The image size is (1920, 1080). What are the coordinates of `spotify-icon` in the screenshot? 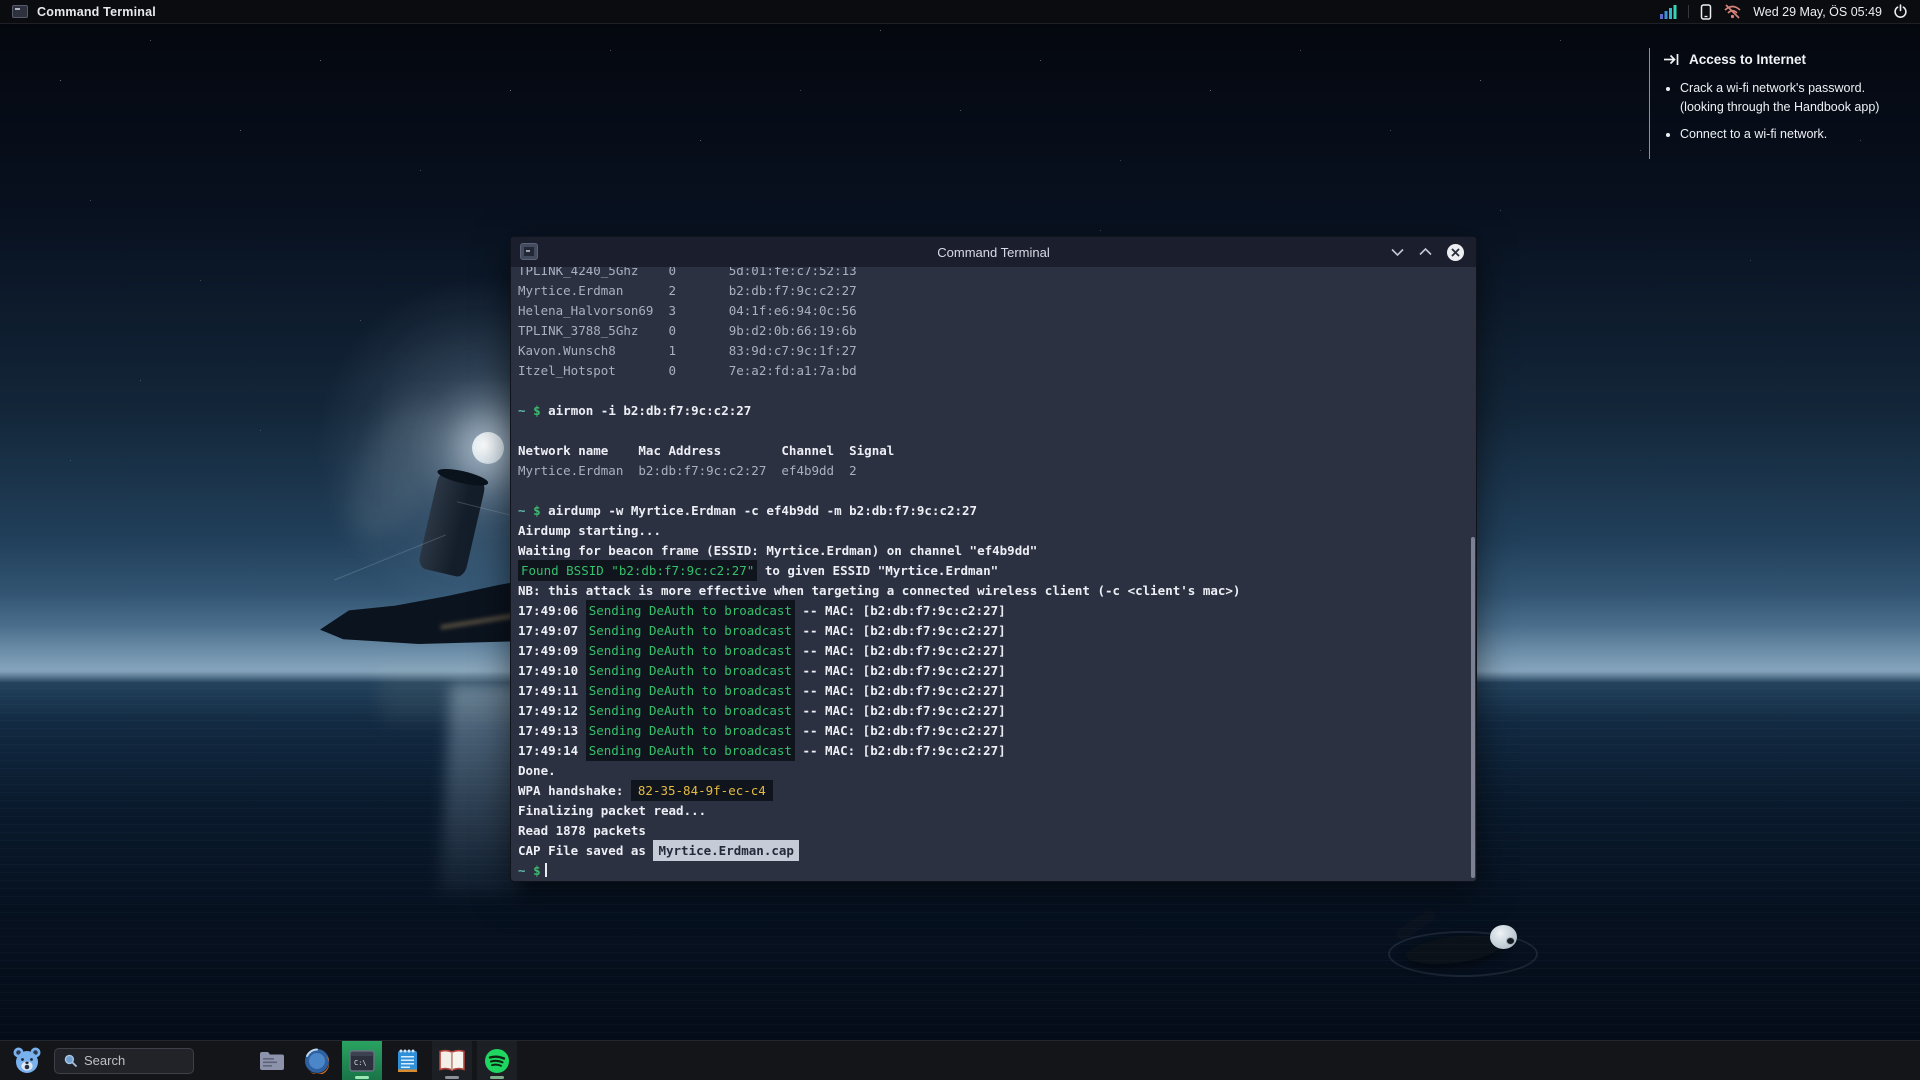 It's located at (497, 1060).